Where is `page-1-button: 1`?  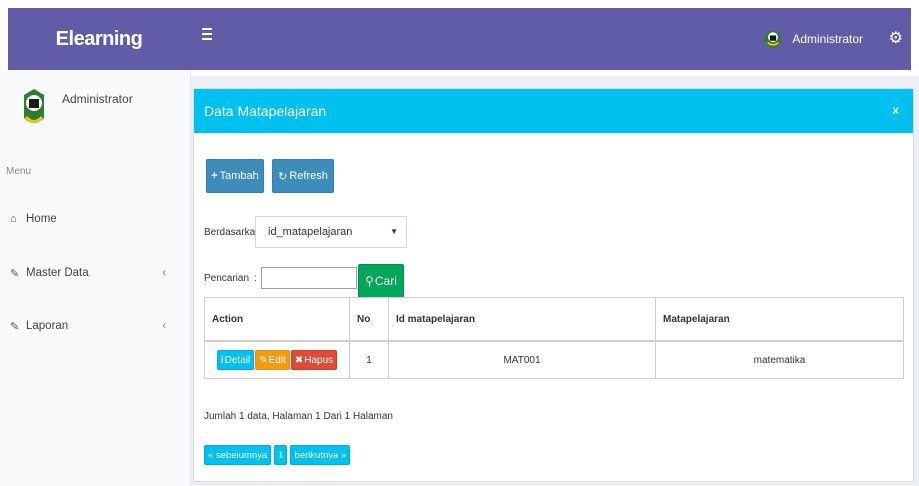 page-1-button: 1 is located at coordinates (281, 455).